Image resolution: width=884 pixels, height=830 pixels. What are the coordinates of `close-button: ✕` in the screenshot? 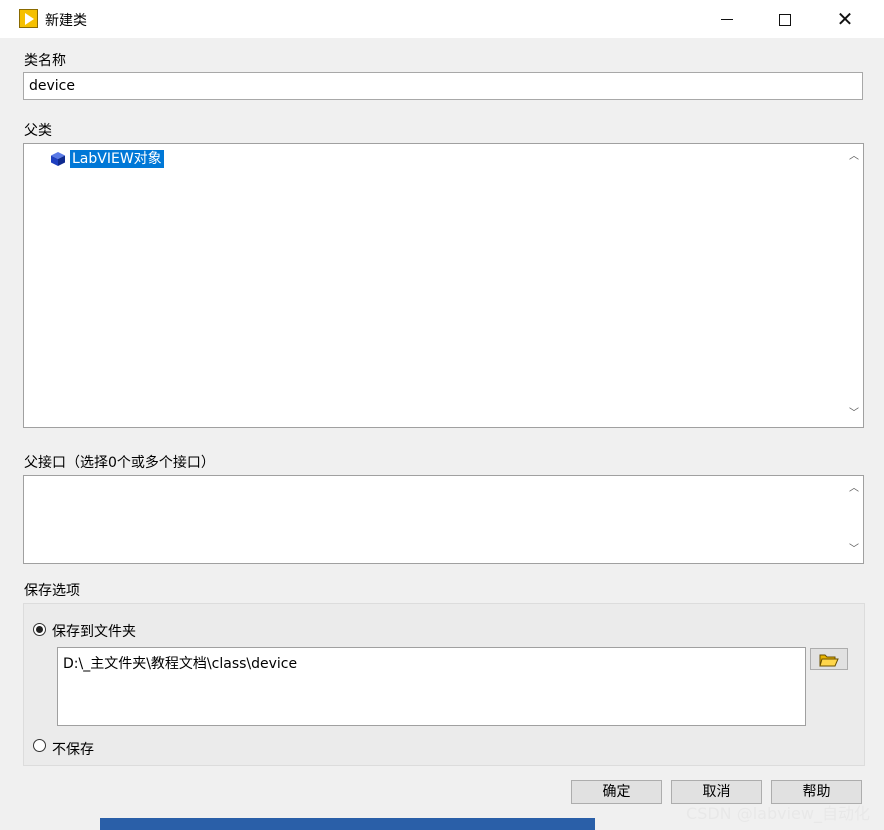 It's located at (845, 19).